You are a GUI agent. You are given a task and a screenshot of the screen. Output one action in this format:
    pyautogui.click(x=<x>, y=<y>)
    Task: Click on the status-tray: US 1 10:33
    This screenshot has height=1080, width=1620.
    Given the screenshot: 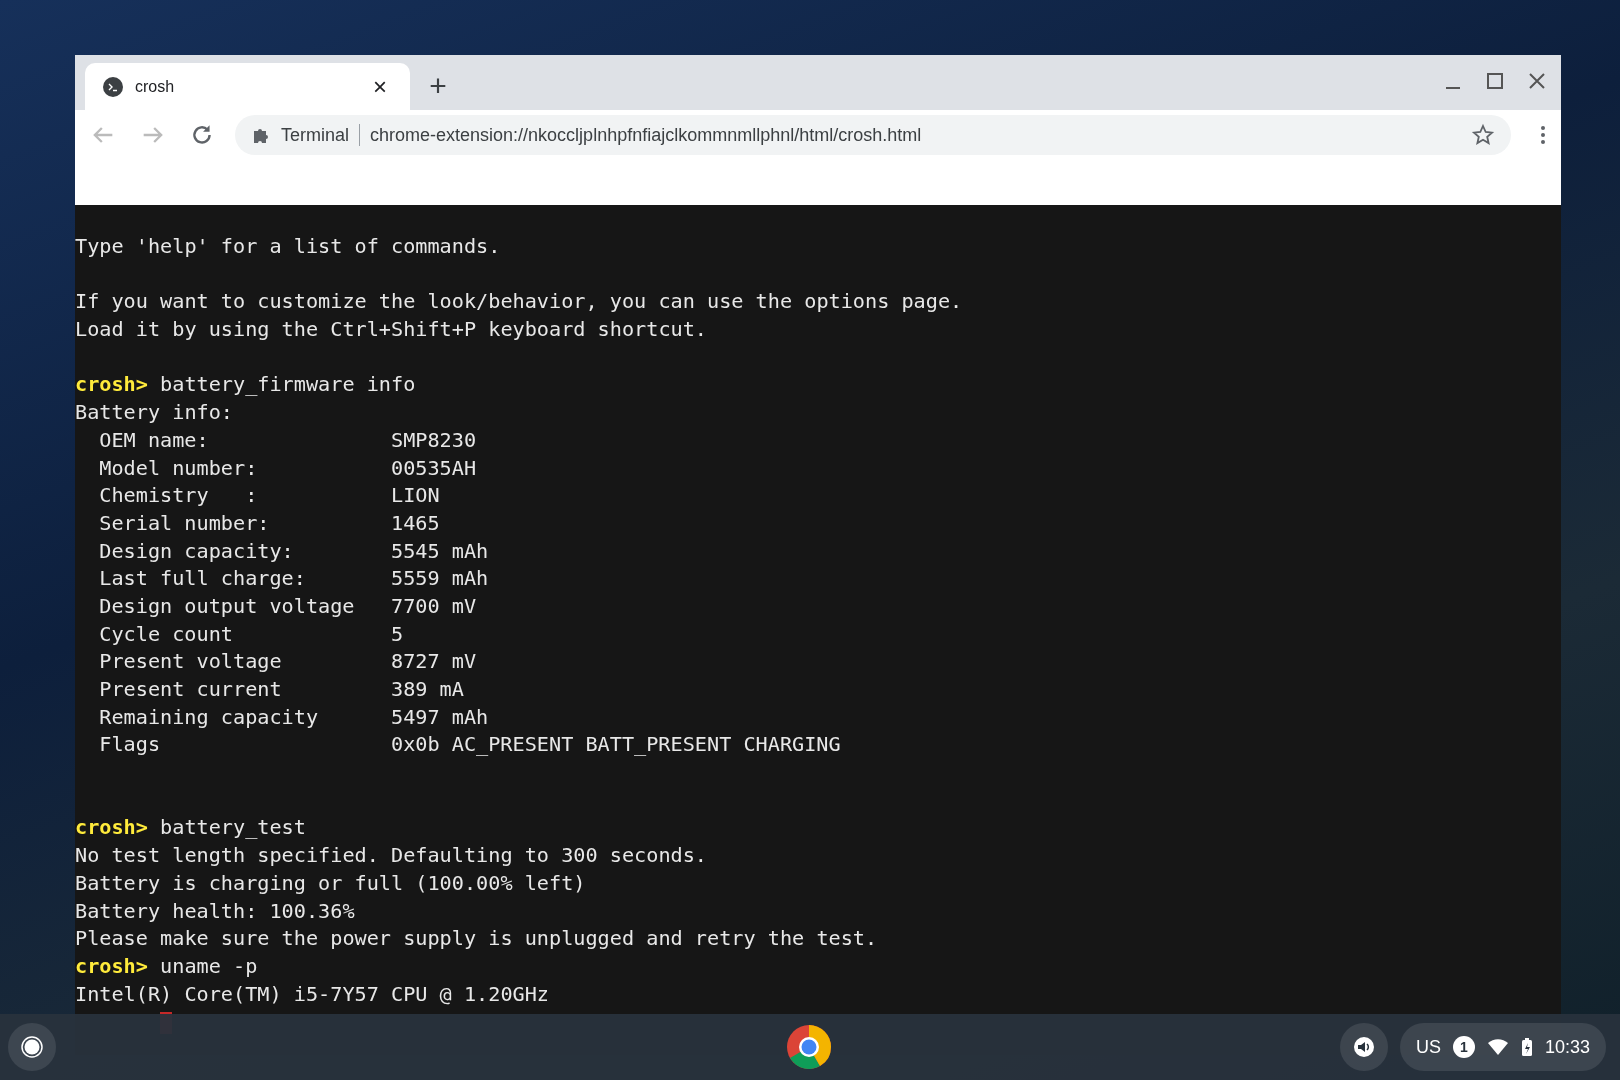 What is the action you would take?
    pyautogui.click(x=1502, y=1047)
    